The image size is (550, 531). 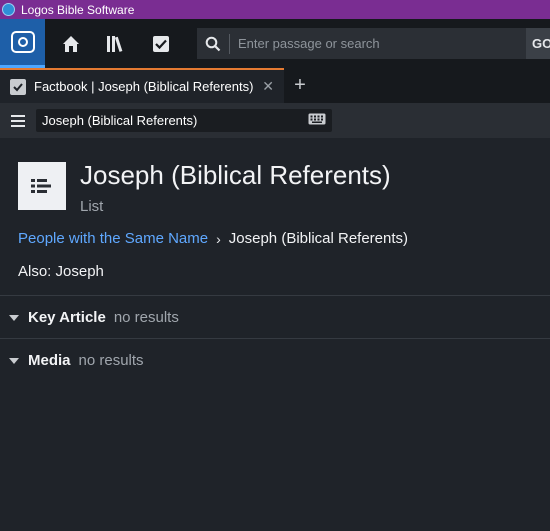 I want to click on panel-toolbar: Joseph (Biblical Referents), so click(x=275, y=120).